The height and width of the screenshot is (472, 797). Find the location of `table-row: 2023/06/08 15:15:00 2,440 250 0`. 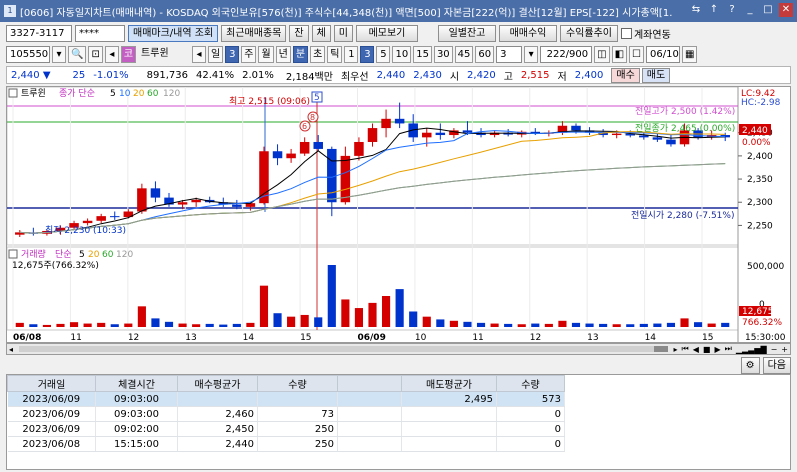

table-row: 2023/06/08 15:15:00 2,440 250 0 is located at coordinates (286, 444).